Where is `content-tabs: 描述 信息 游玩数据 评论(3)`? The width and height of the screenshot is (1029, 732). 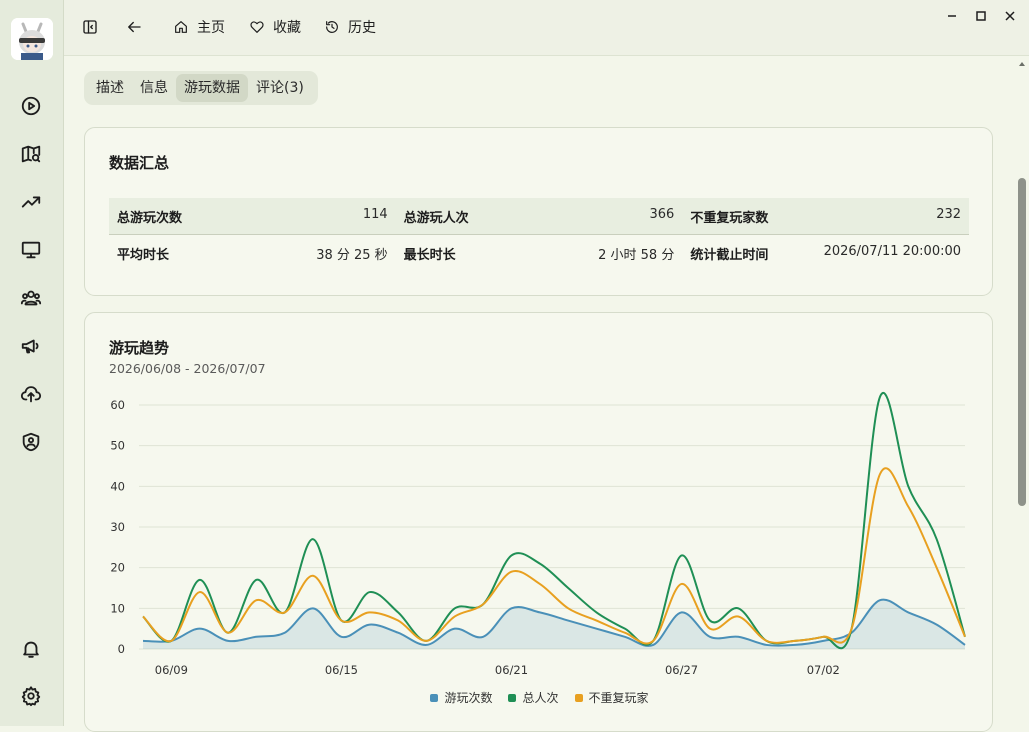
content-tabs: 描述 信息 游玩数据 评论(3) is located at coordinates (201, 88).